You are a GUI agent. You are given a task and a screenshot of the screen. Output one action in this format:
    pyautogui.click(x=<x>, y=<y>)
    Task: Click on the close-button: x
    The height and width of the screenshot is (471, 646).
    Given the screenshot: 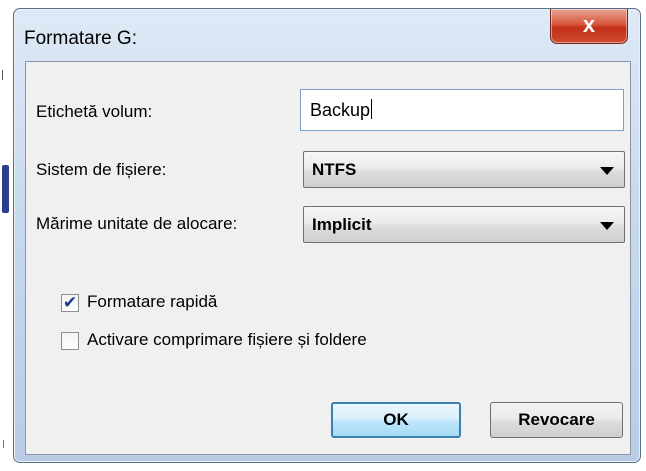 What is the action you would take?
    pyautogui.click(x=589, y=26)
    